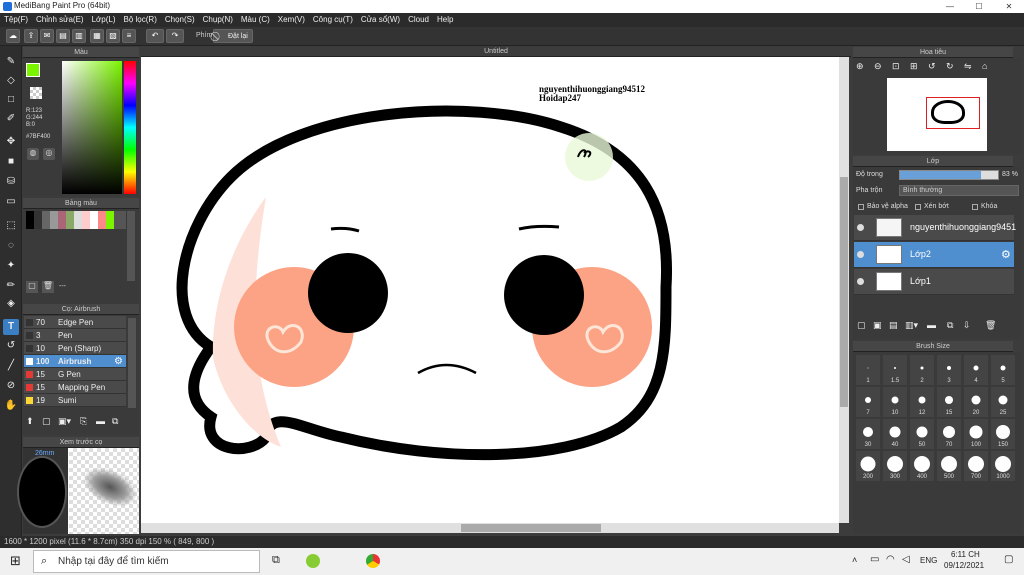 Image resolution: width=1024 pixels, height=575 pixels. What do you see at coordinates (32, 422) in the screenshot?
I see `brush-cloud-icon: ⬆` at bounding box center [32, 422].